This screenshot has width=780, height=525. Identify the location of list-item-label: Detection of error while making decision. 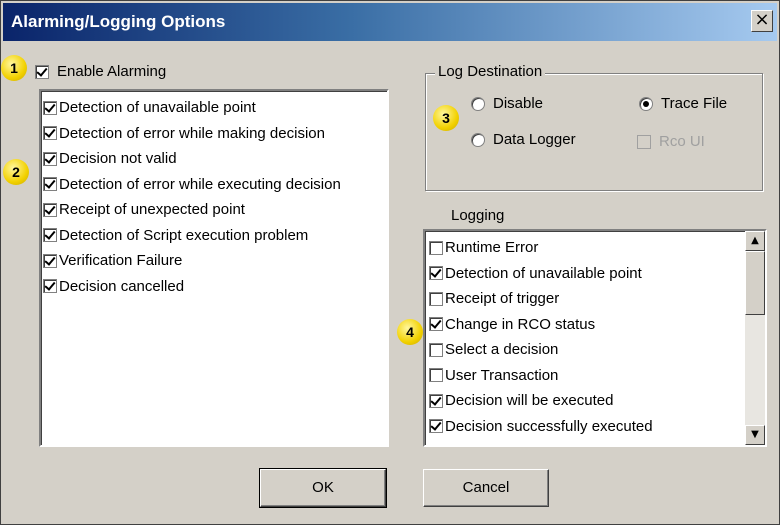
(192, 133).